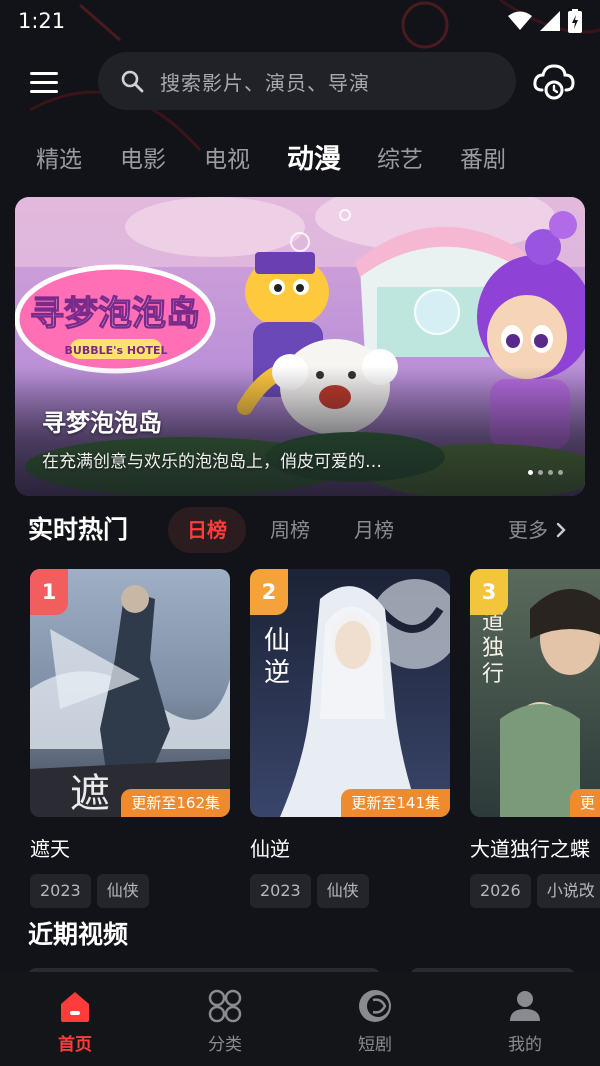  Describe the element at coordinates (535, 693) in the screenshot. I see `poster: 道 独 行 3 更` at that location.